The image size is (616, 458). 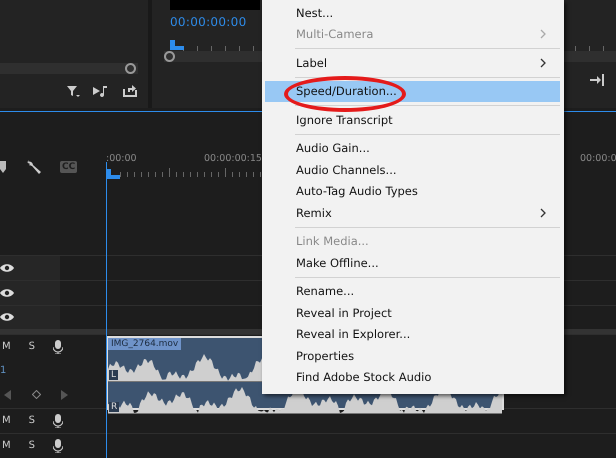 I want to click on timecode: 00:00:00:00, so click(x=208, y=23).